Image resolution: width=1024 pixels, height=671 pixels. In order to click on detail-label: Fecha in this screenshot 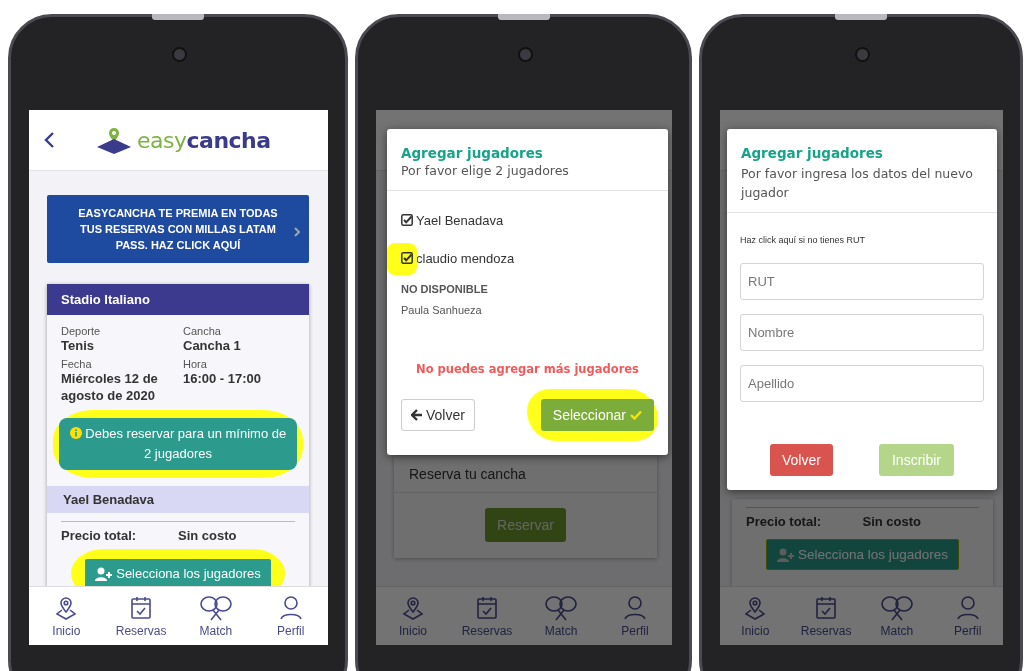, I will do `click(77, 364)`.